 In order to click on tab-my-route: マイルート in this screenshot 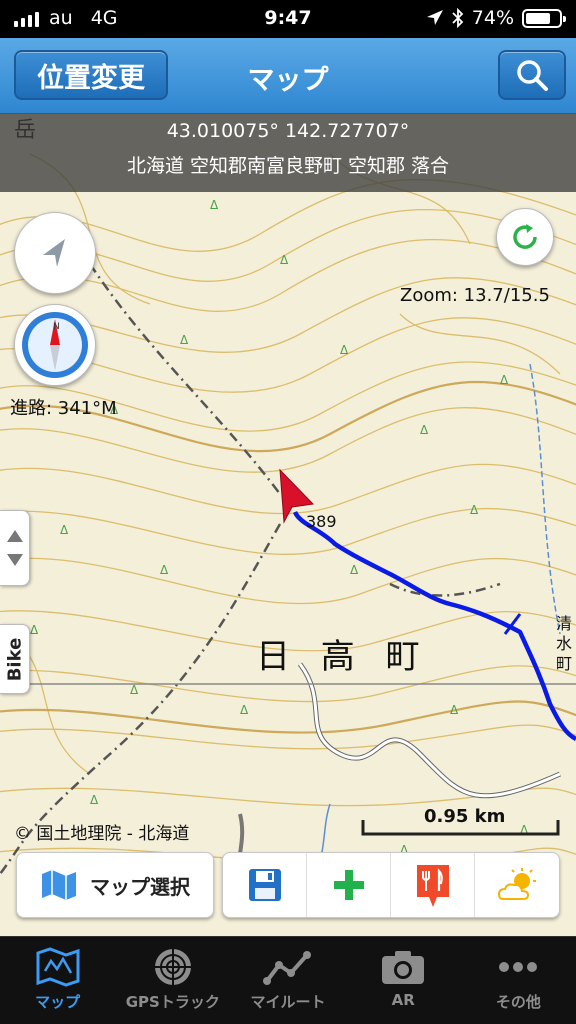, I will do `click(287, 980)`.